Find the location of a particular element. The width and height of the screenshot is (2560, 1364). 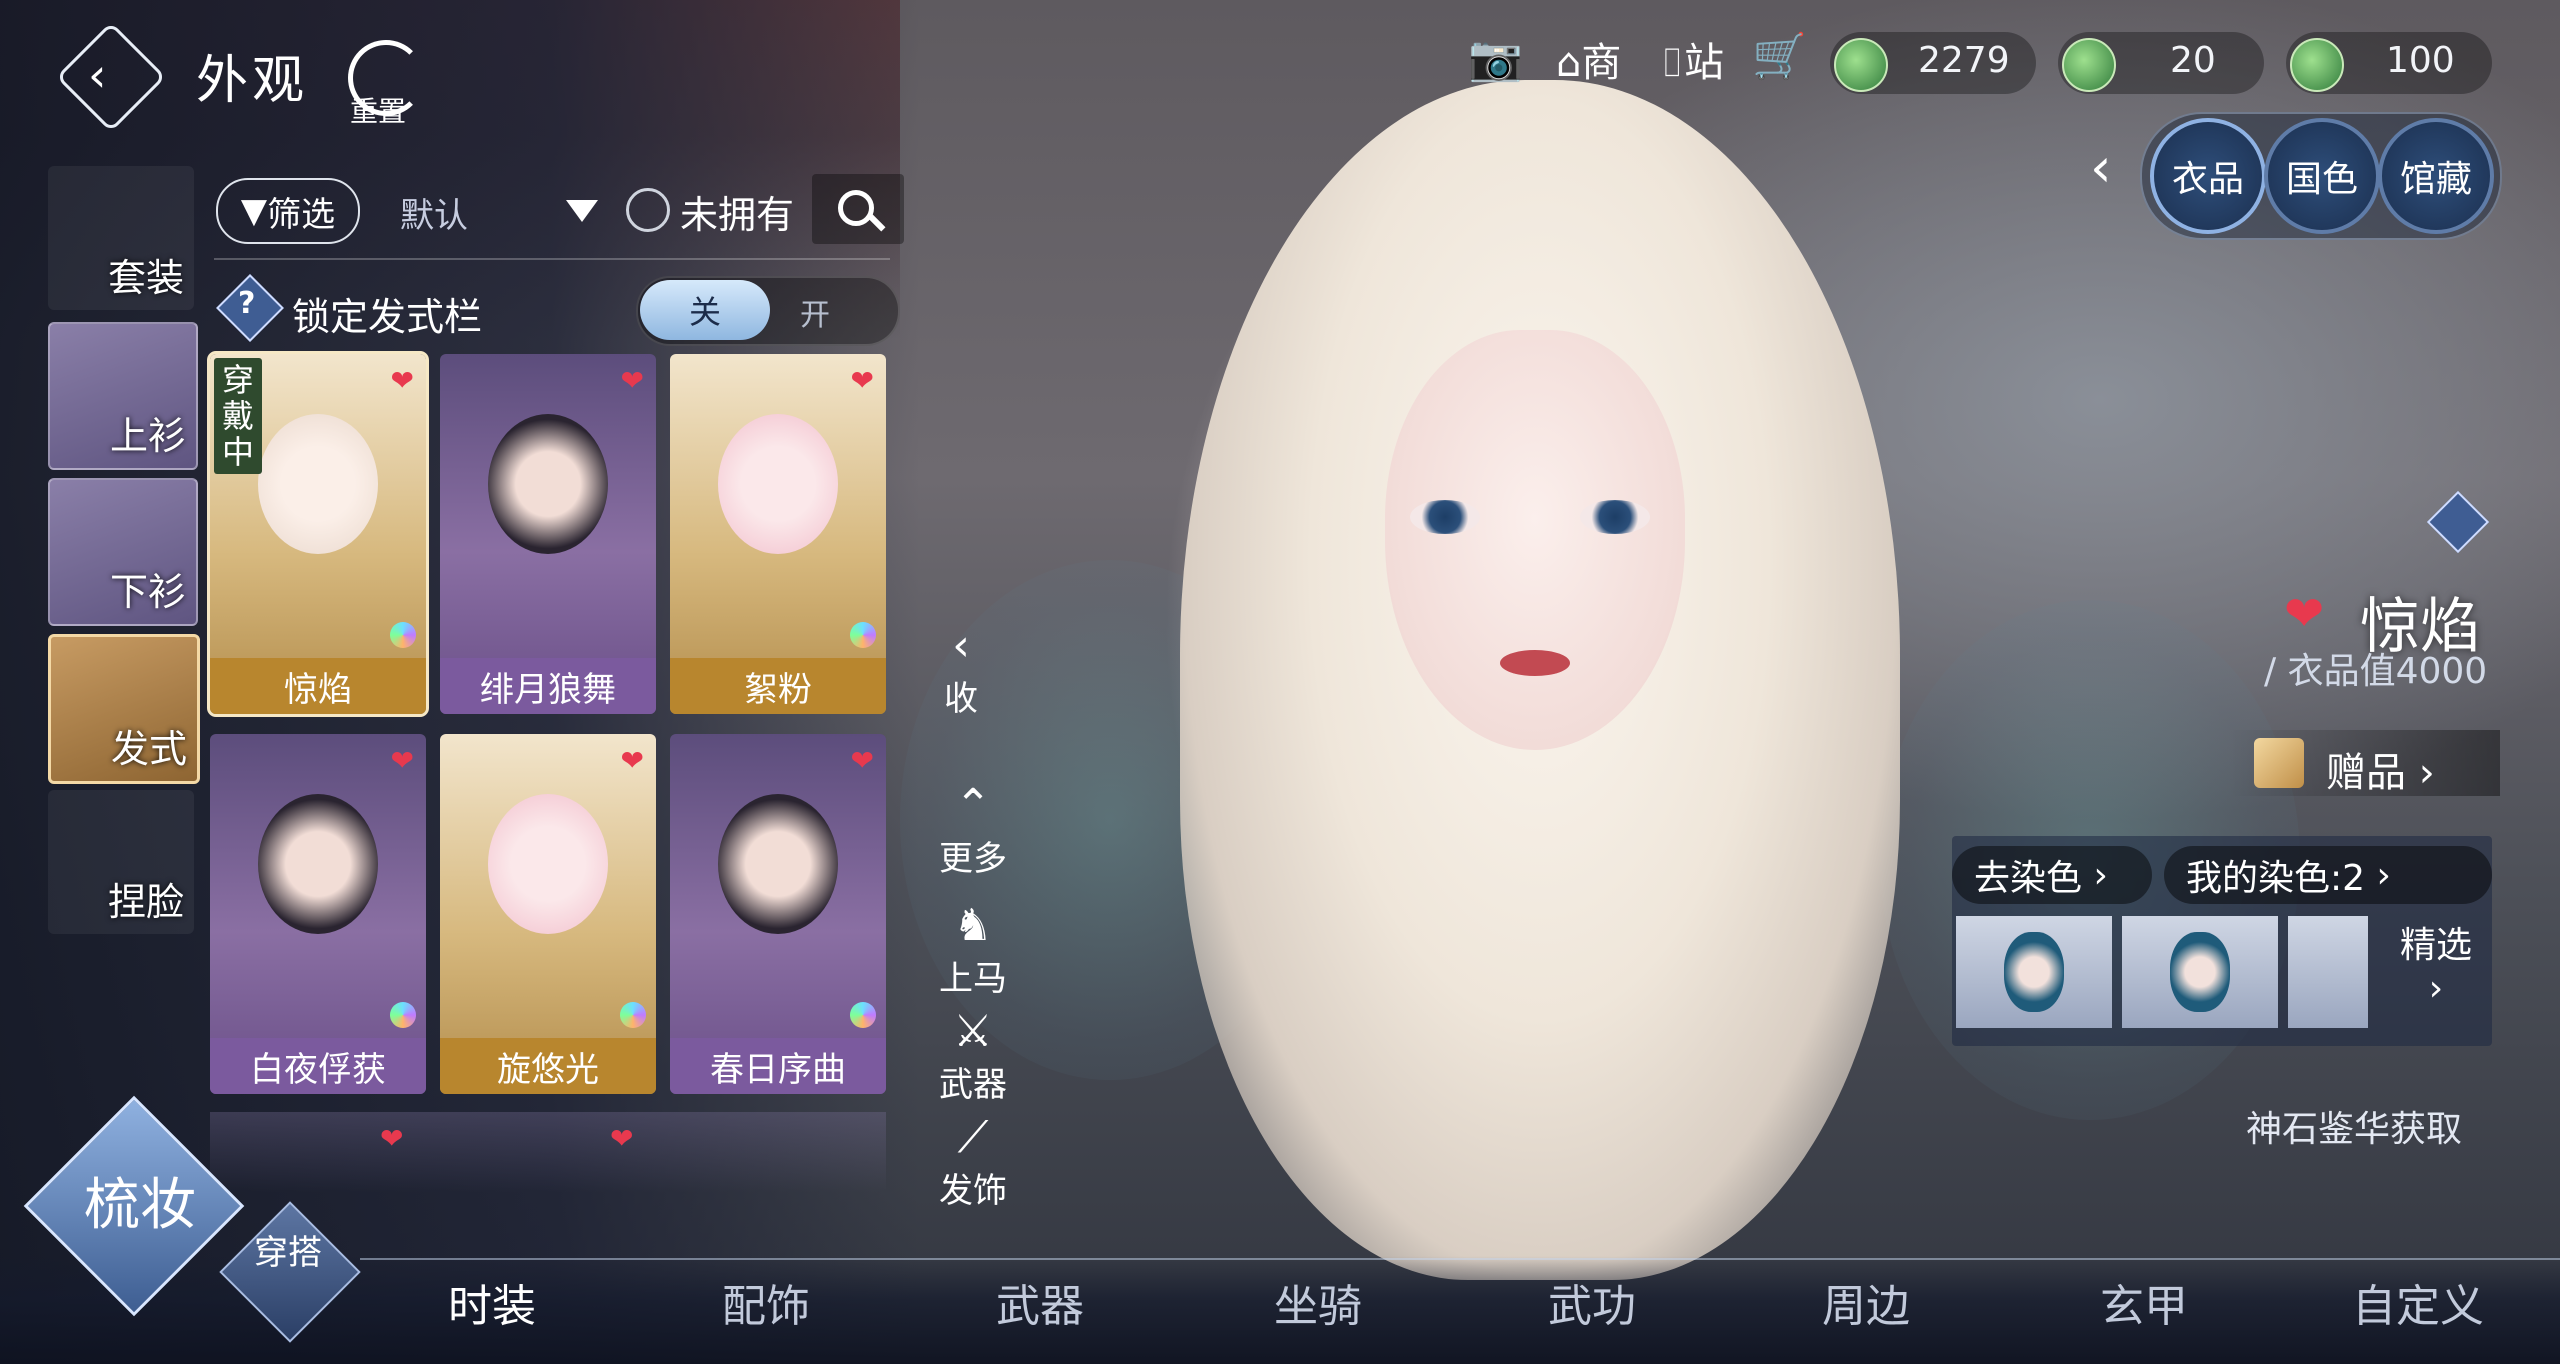

hair-accessory-icon: ⟋ is located at coordinates (973, 1137).